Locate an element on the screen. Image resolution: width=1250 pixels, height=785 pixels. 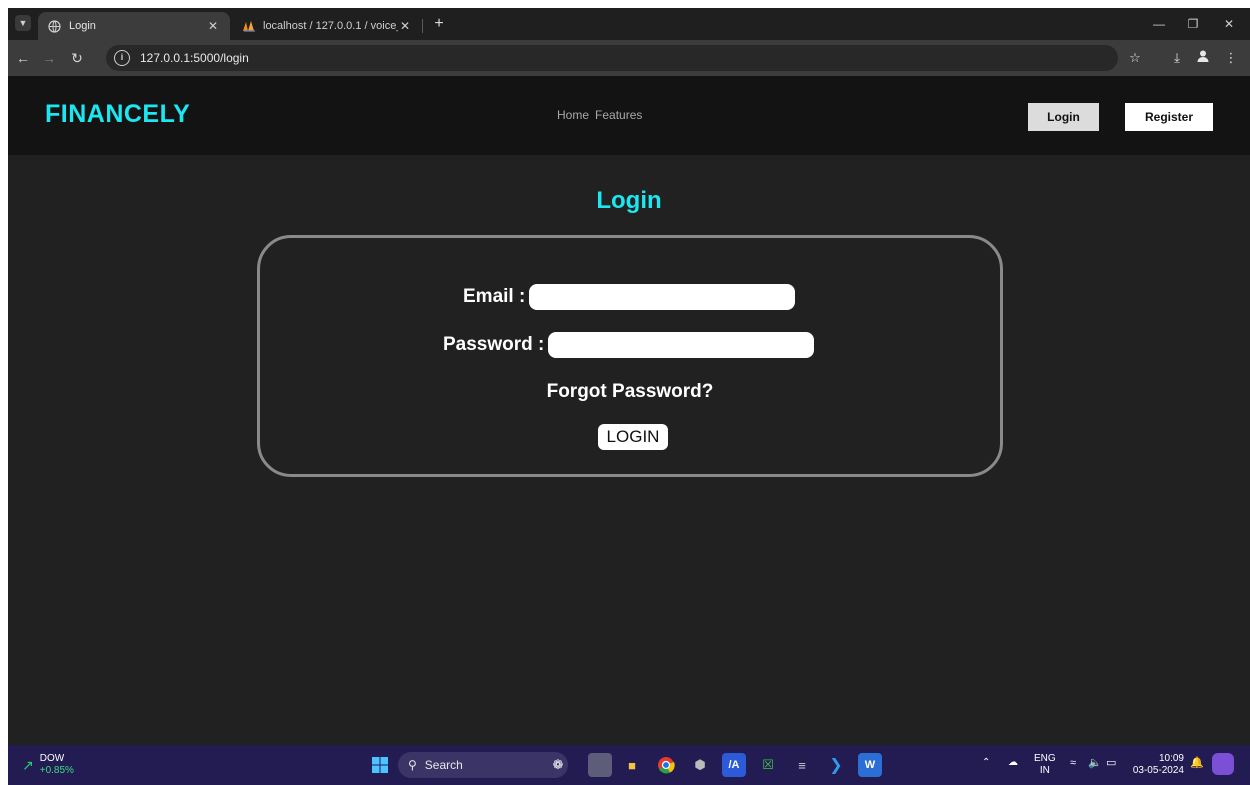
address-bar: i 127.0.0.1:5000/login is located at coordinates (612, 58).